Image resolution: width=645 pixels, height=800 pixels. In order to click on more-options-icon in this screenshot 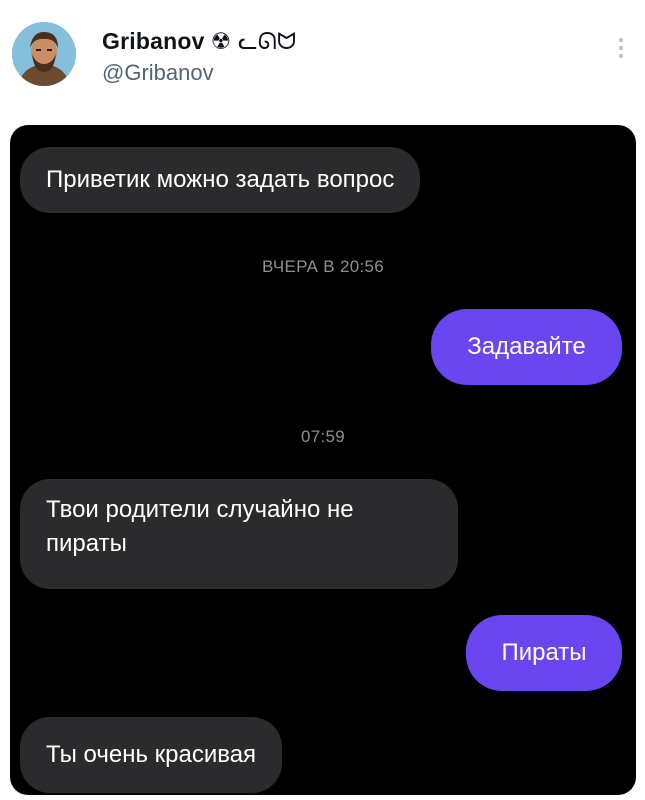, I will do `click(621, 53)`.